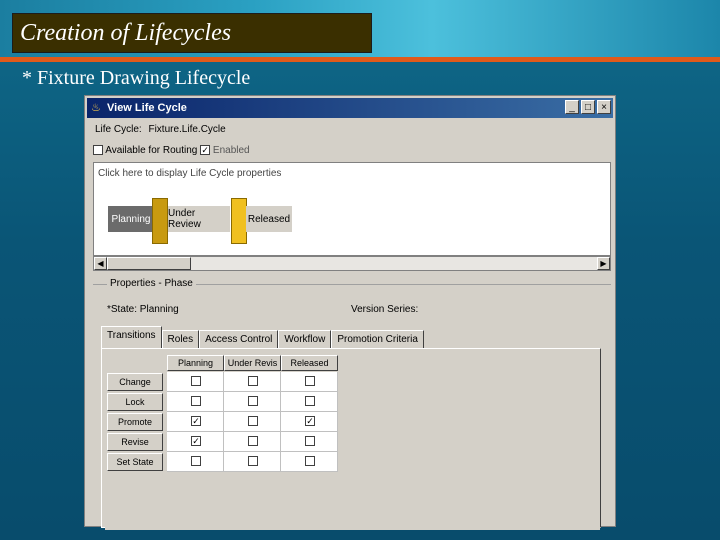 Image resolution: width=720 pixels, height=540 pixels. I want to click on java-cup-icon: ♨, so click(96, 108).